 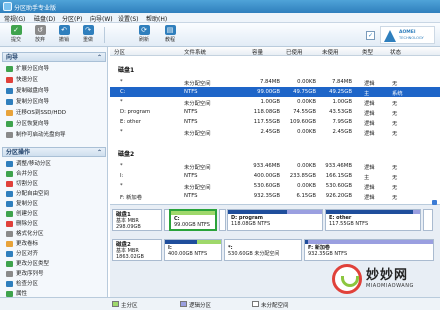 What do you see at coordinates (9, 91) in the screenshot?
I see `copy-disk-icon` at bounding box center [9, 91].